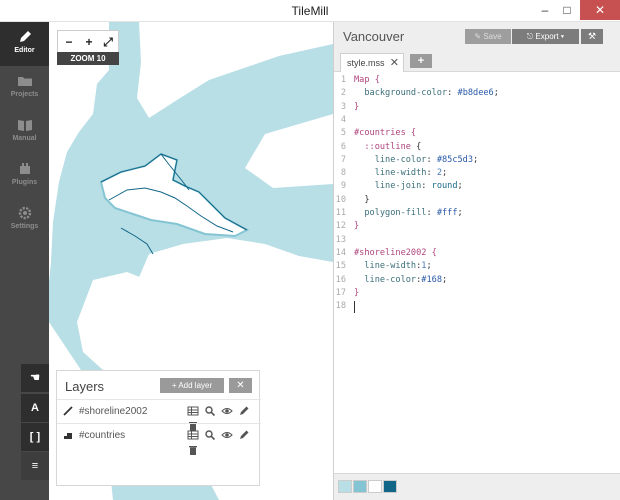 The image size is (620, 500). I want to click on tab-style-mss: style.mss ✕, so click(372, 62).